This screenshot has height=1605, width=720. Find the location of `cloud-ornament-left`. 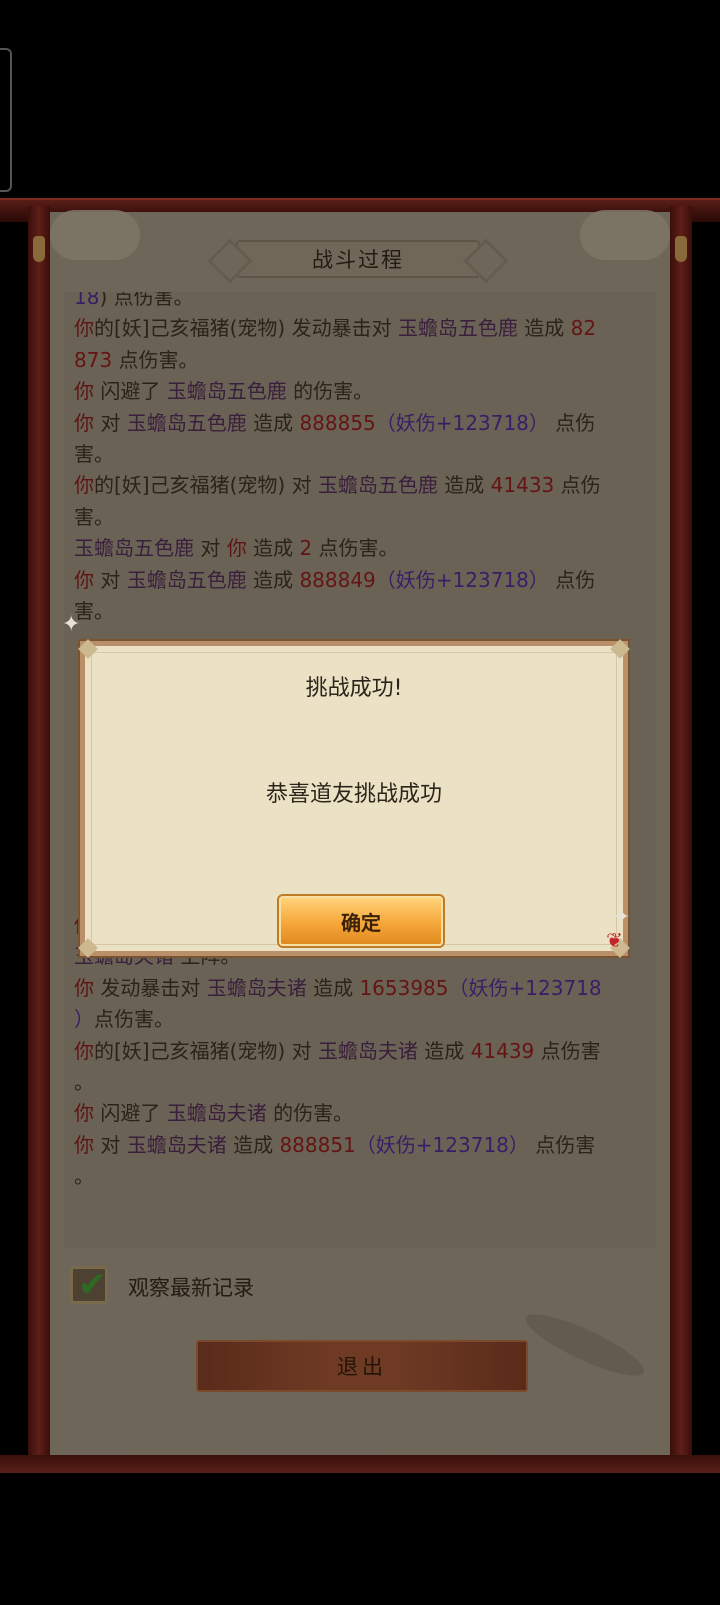

cloud-ornament-left is located at coordinates (95, 235).